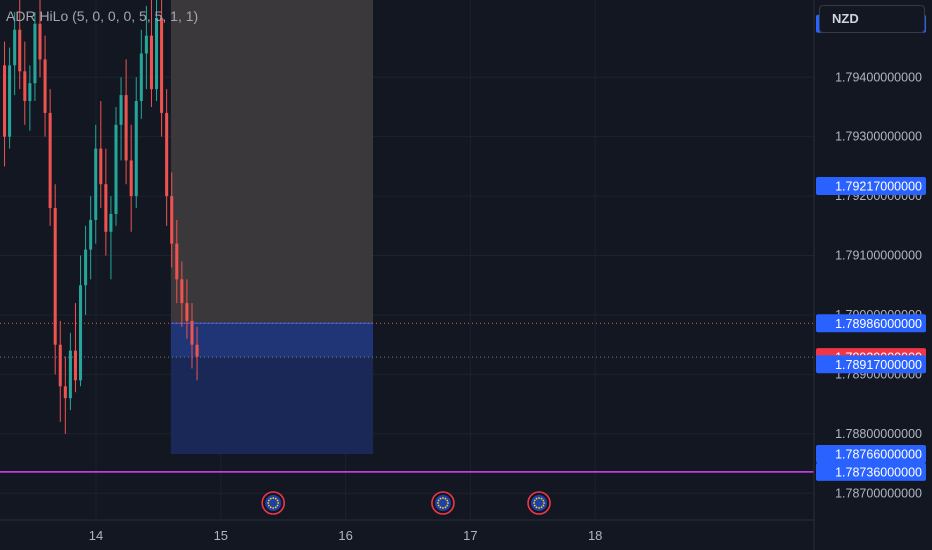  Describe the element at coordinates (872, 19) in the screenshot. I see `currency-button: NZD` at that location.